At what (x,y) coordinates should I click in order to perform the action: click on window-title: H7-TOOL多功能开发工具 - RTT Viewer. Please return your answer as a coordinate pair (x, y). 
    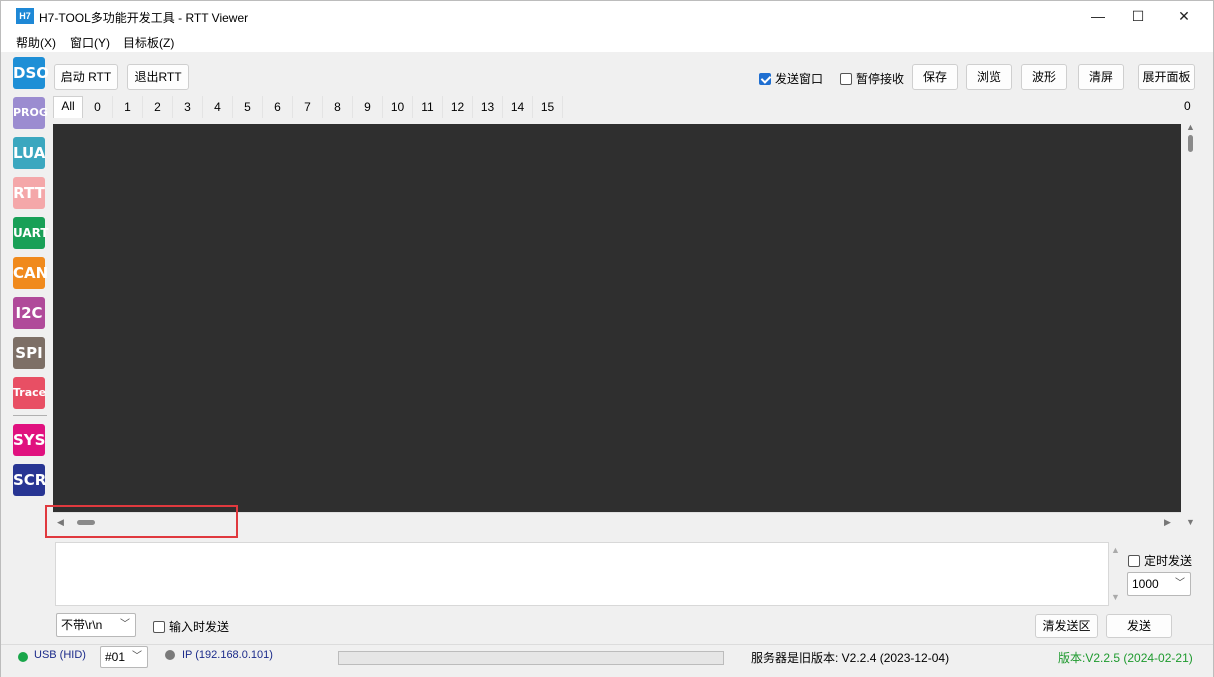
    Looking at the image, I should click on (144, 18).